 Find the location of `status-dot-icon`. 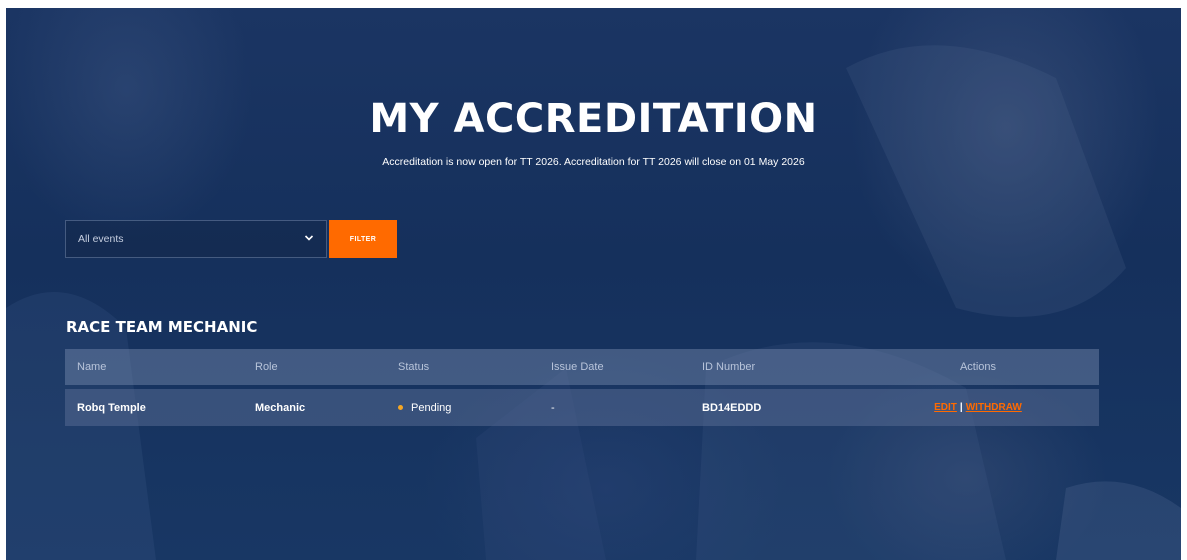

status-dot-icon is located at coordinates (400, 407).